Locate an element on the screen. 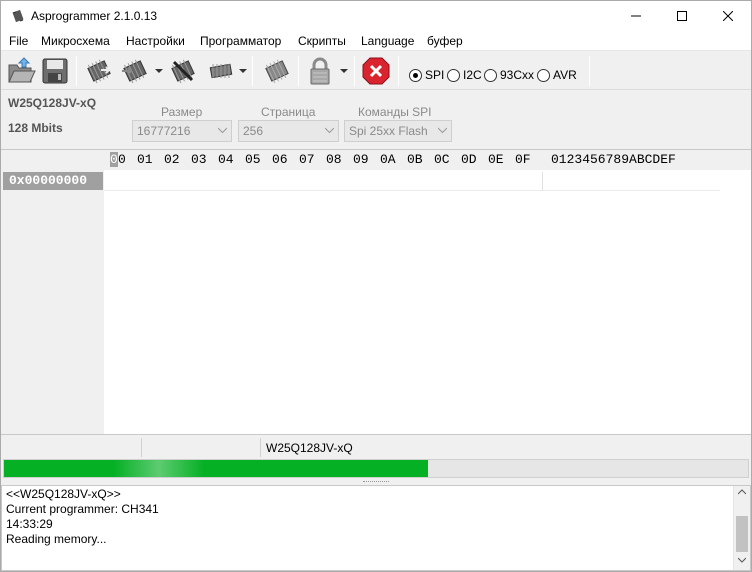 The image size is (752, 572). hex-address-gutter is located at coordinates (52, 292).